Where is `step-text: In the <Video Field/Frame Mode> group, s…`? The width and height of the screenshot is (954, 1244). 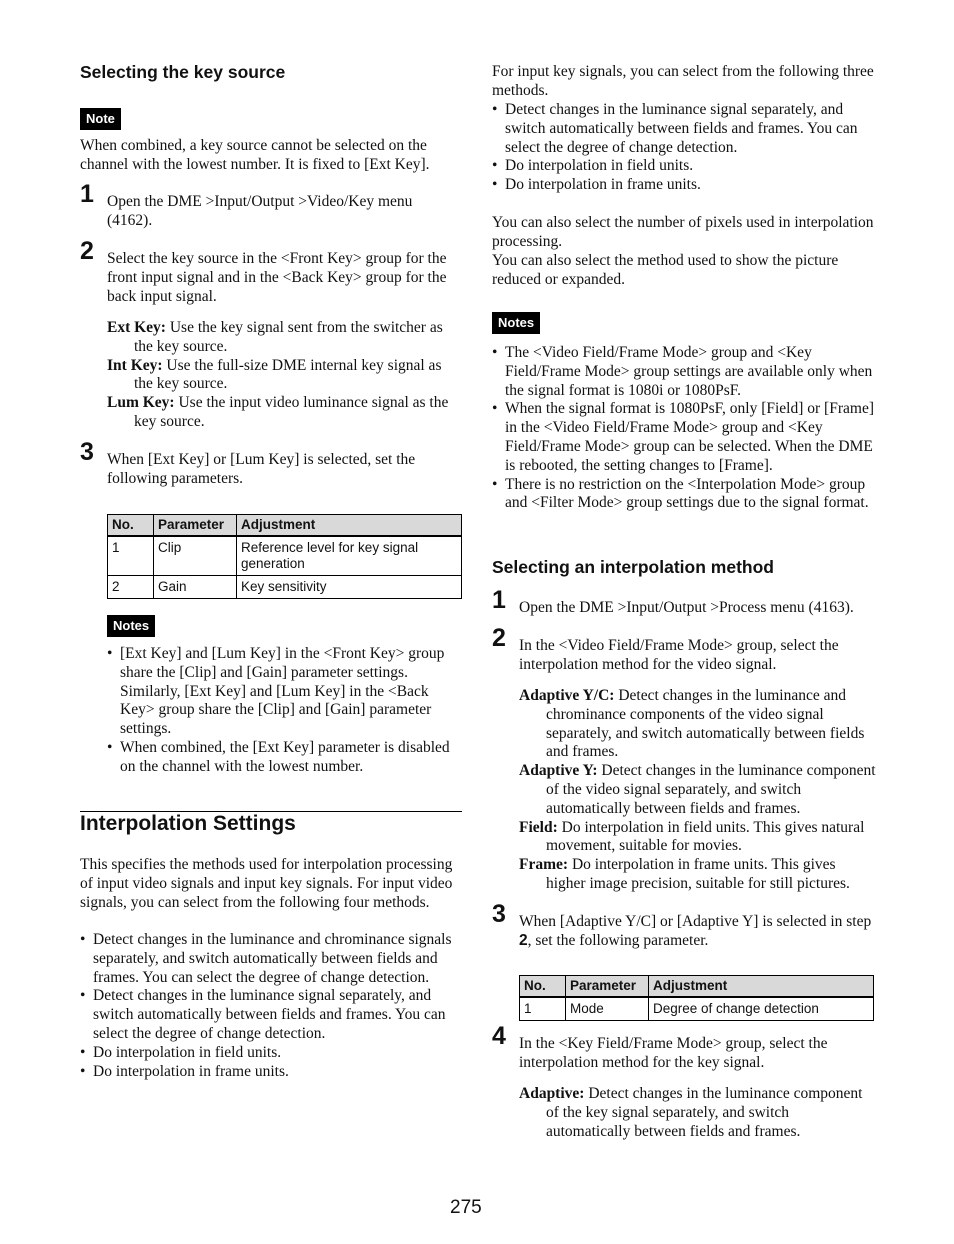
step-text: In the <Video Field/Frame Mode> group, s… is located at coordinates (679, 655).